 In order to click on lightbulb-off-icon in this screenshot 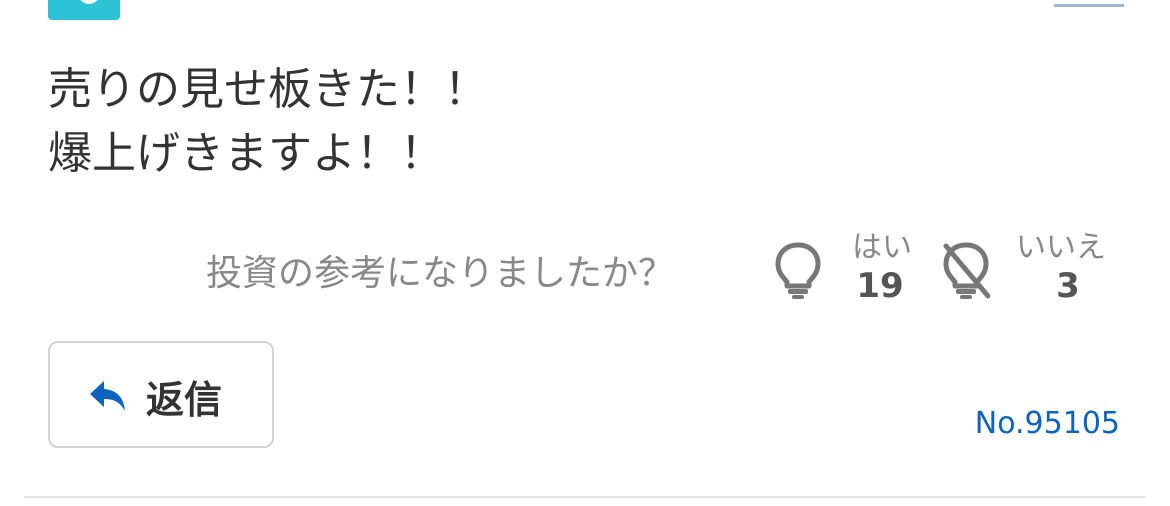, I will do `click(966, 270)`.